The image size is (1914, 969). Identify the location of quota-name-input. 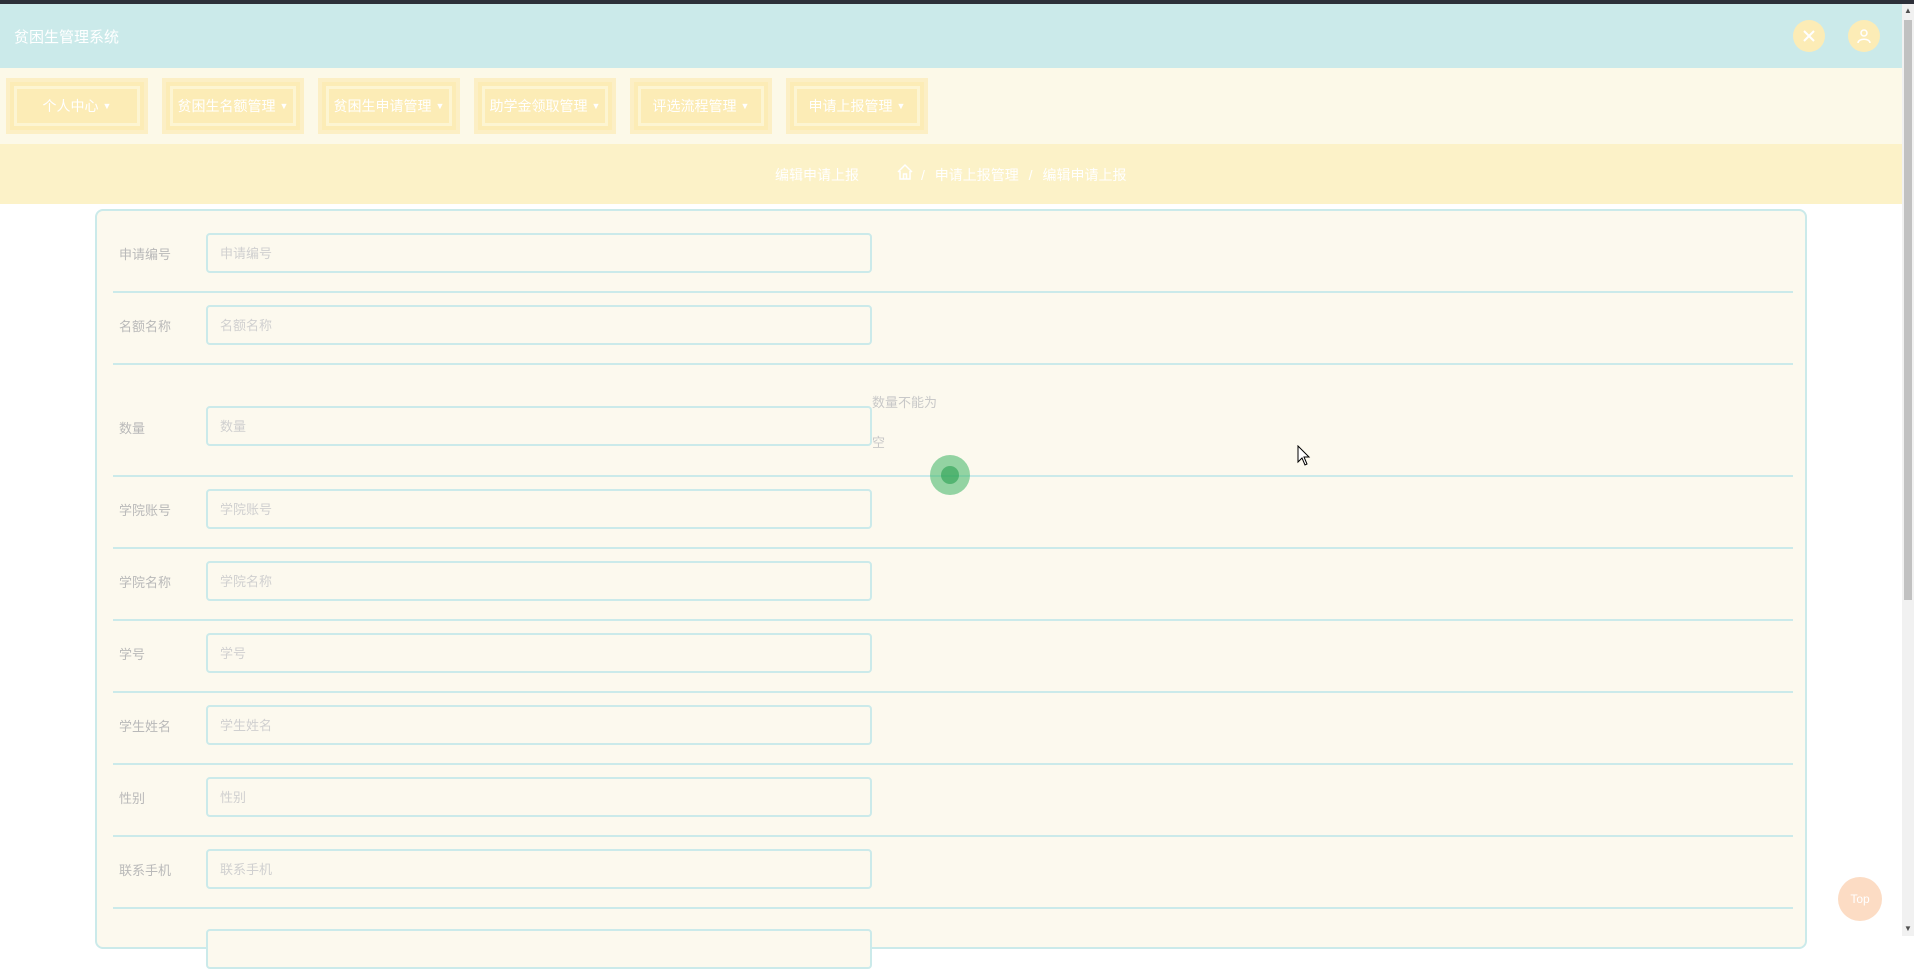
(539, 325).